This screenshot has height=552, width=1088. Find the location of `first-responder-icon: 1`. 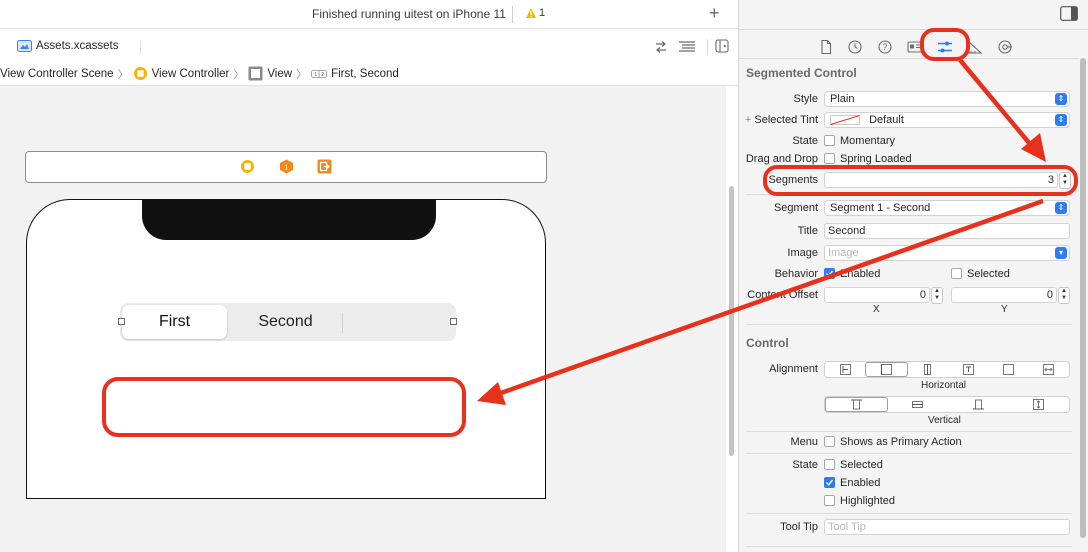

first-responder-icon: 1 is located at coordinates (286, 166).